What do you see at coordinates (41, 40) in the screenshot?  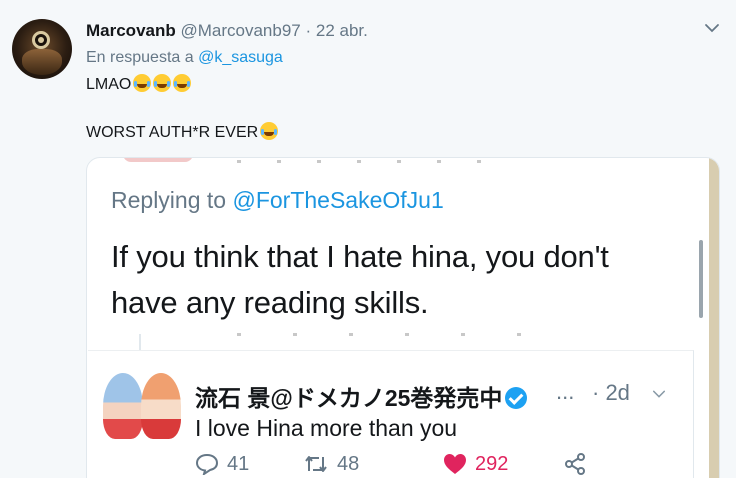 I see `avatar-ring` at bounding box center [41, 40].